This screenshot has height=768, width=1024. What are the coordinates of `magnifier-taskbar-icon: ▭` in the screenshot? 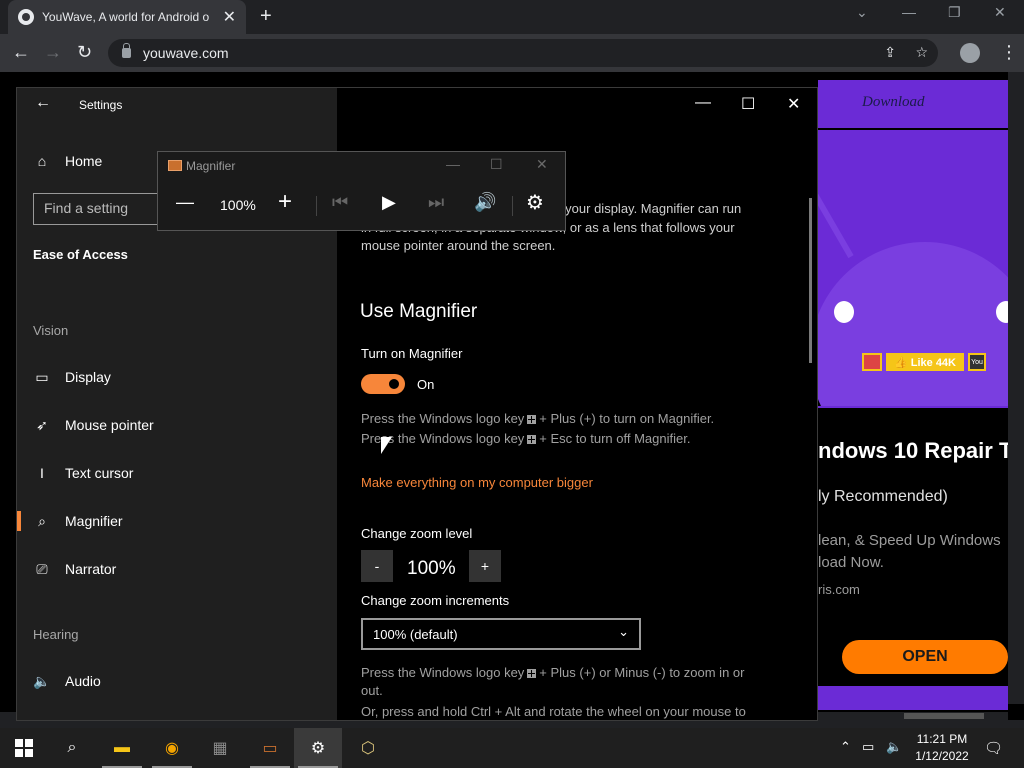 It's located at (270, 748).